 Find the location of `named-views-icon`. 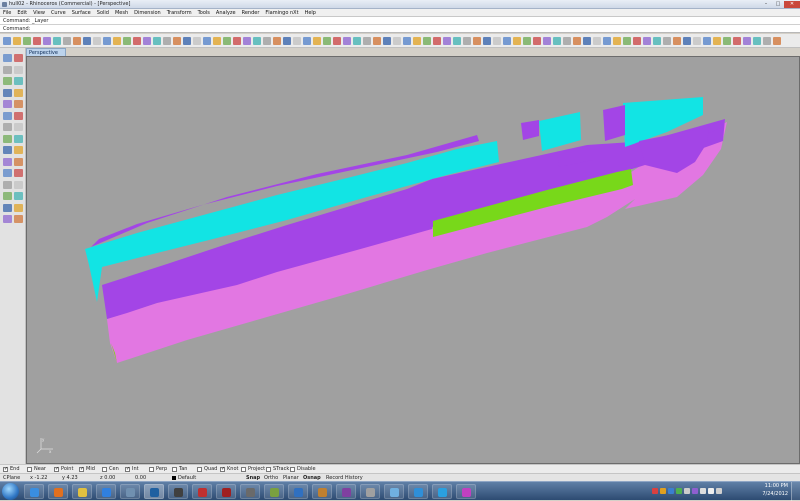

named-views-icon is located at coordinates (197, 41).